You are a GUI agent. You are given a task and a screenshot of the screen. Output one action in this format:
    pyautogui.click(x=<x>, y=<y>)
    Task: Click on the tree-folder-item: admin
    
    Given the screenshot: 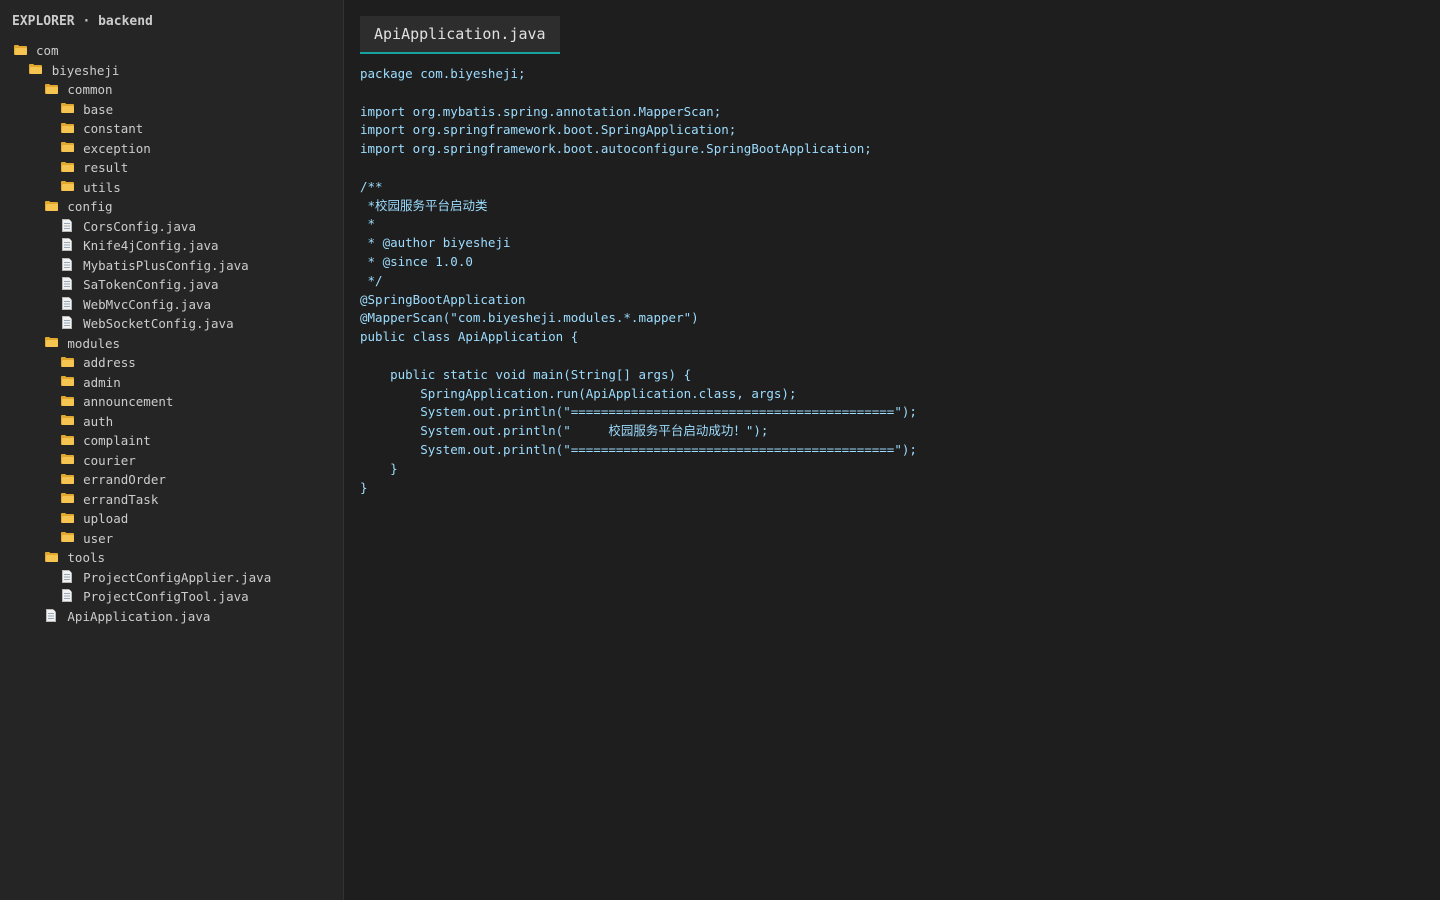 What is the action you would take?
    pyautogui.click(x=177, y=383)
    